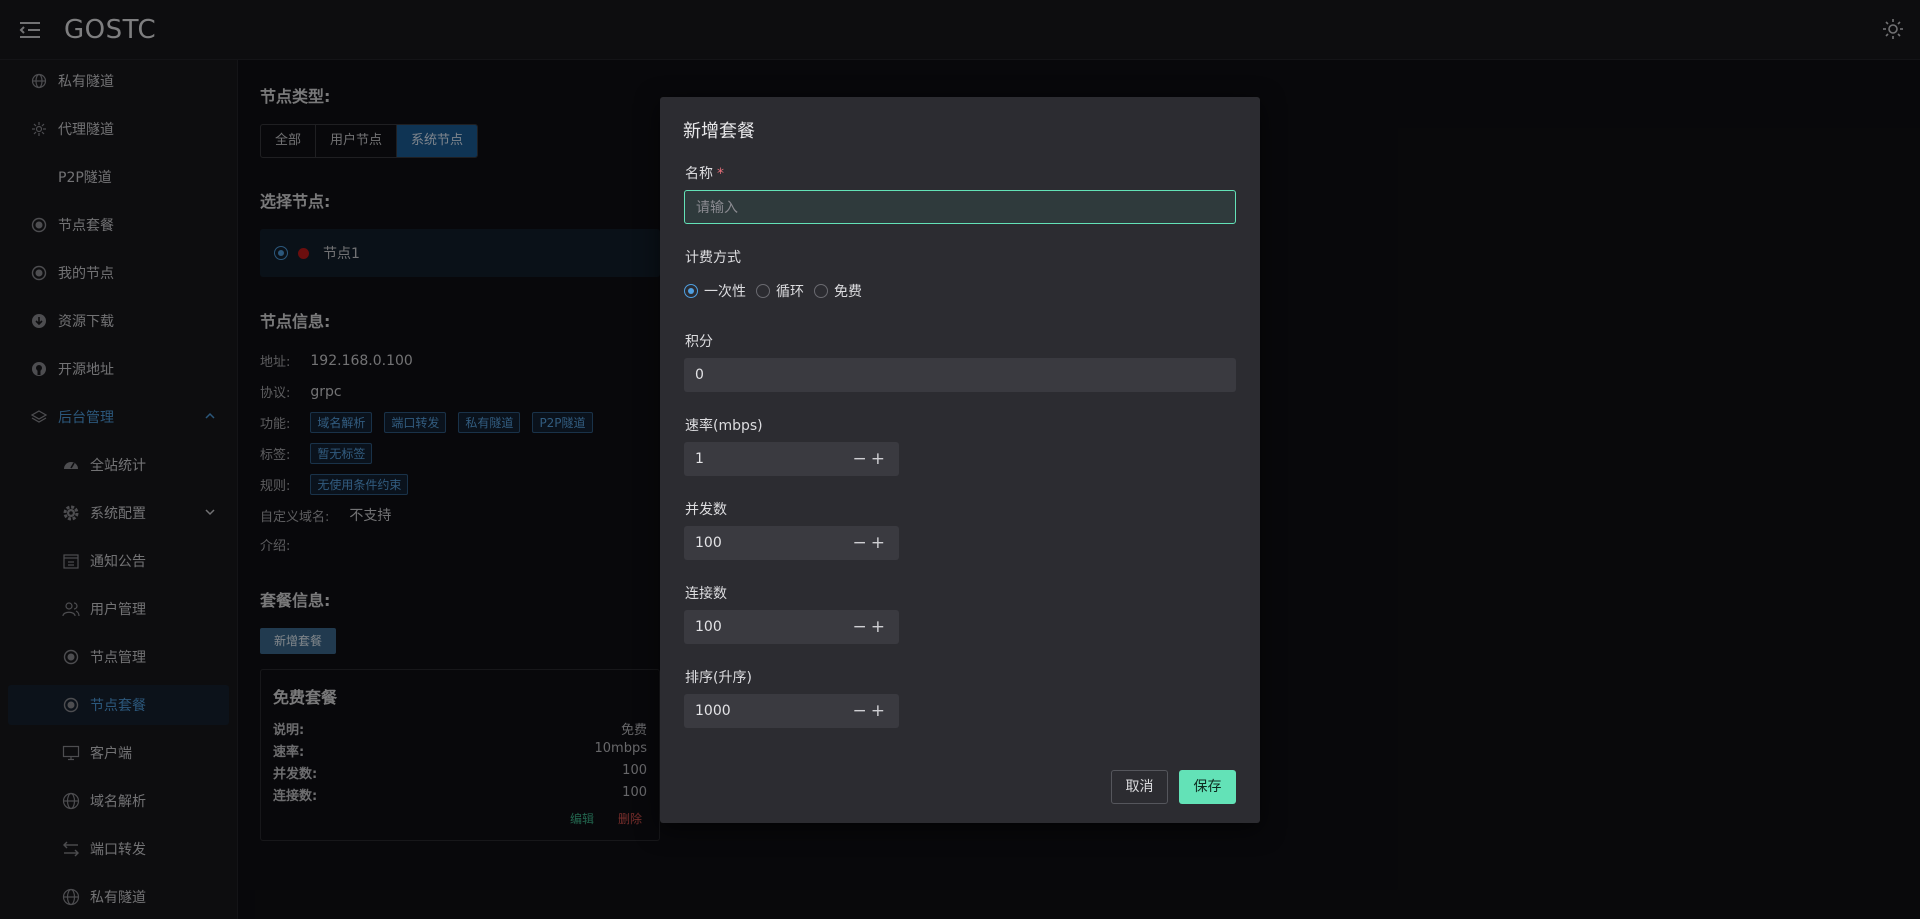 The width and height of the screenshot is (1920, 919). Describe the element at coordinates (713, 711) in the screenshot. I see `sort-value: 1000` at that location.